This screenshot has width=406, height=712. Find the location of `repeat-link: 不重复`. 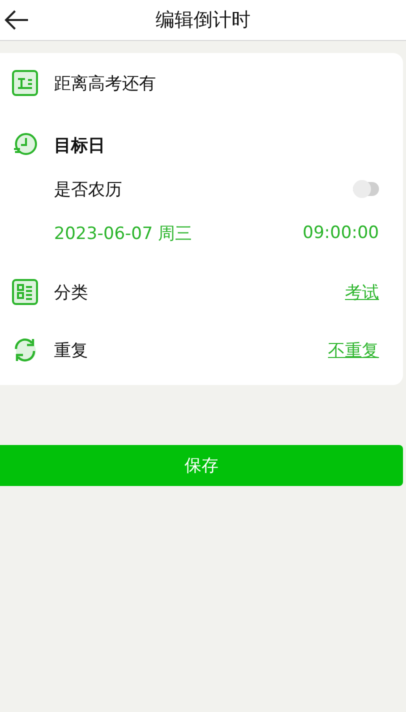

repeat-link: 不重复 is located at coordinates (353, 350).